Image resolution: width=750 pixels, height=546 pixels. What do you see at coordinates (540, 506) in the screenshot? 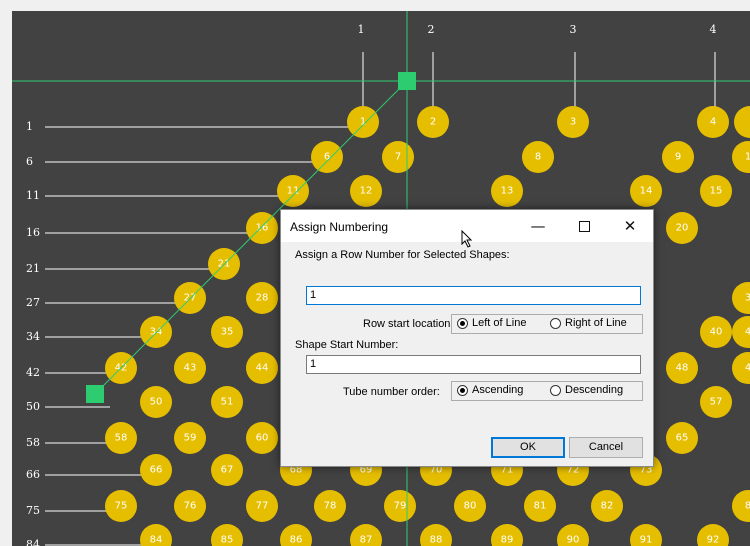
I see `tube-number: 81` at bounding box center [540, 506].